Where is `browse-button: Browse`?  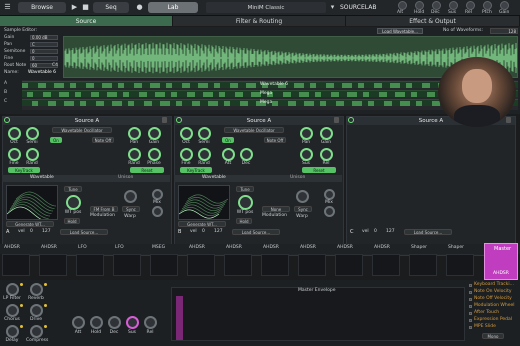
browse-button: Browse is located at coordinates (42, 7).